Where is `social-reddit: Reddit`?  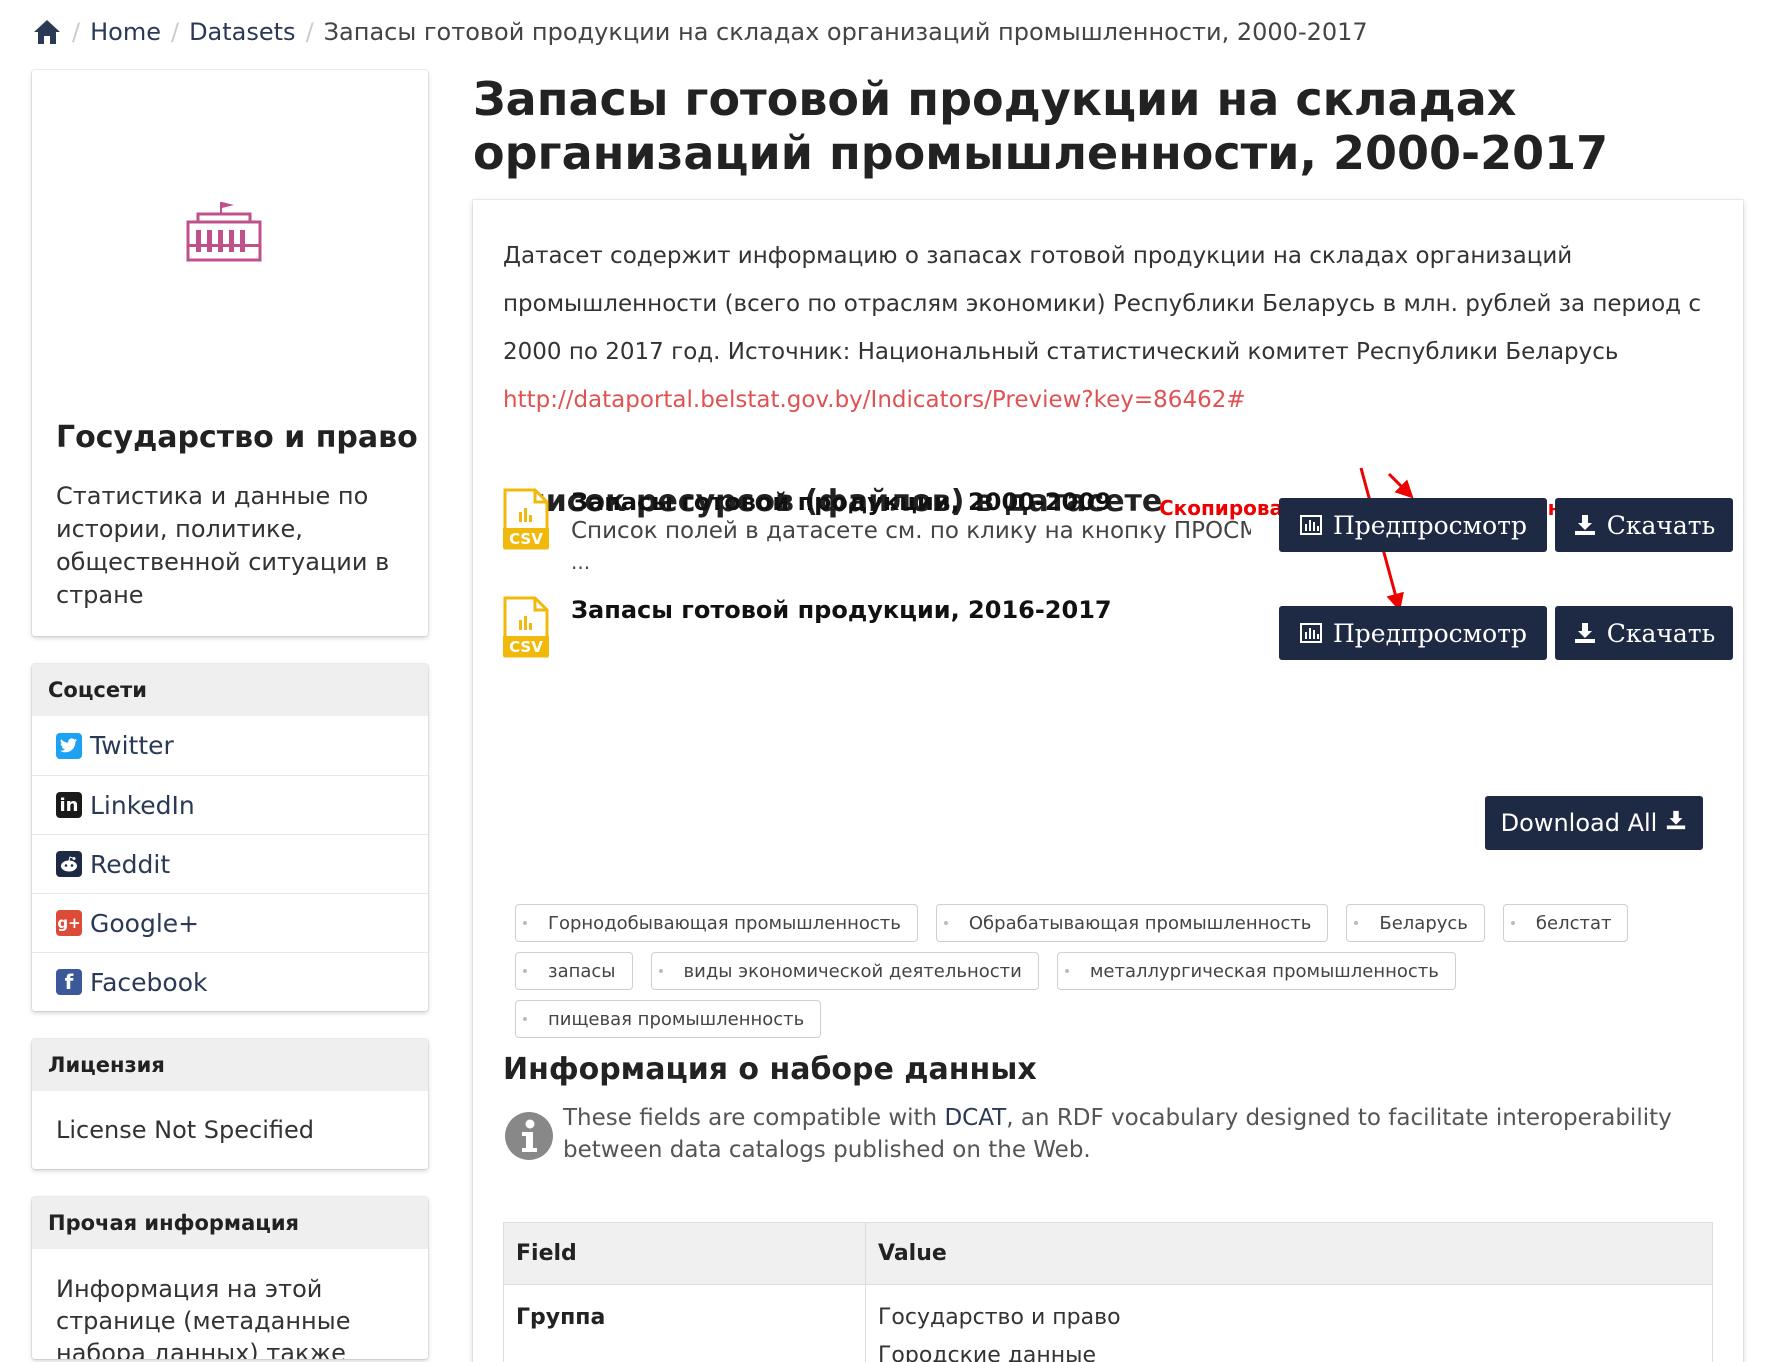
social-reddit: Reddit is located at coordinates (230, 863).